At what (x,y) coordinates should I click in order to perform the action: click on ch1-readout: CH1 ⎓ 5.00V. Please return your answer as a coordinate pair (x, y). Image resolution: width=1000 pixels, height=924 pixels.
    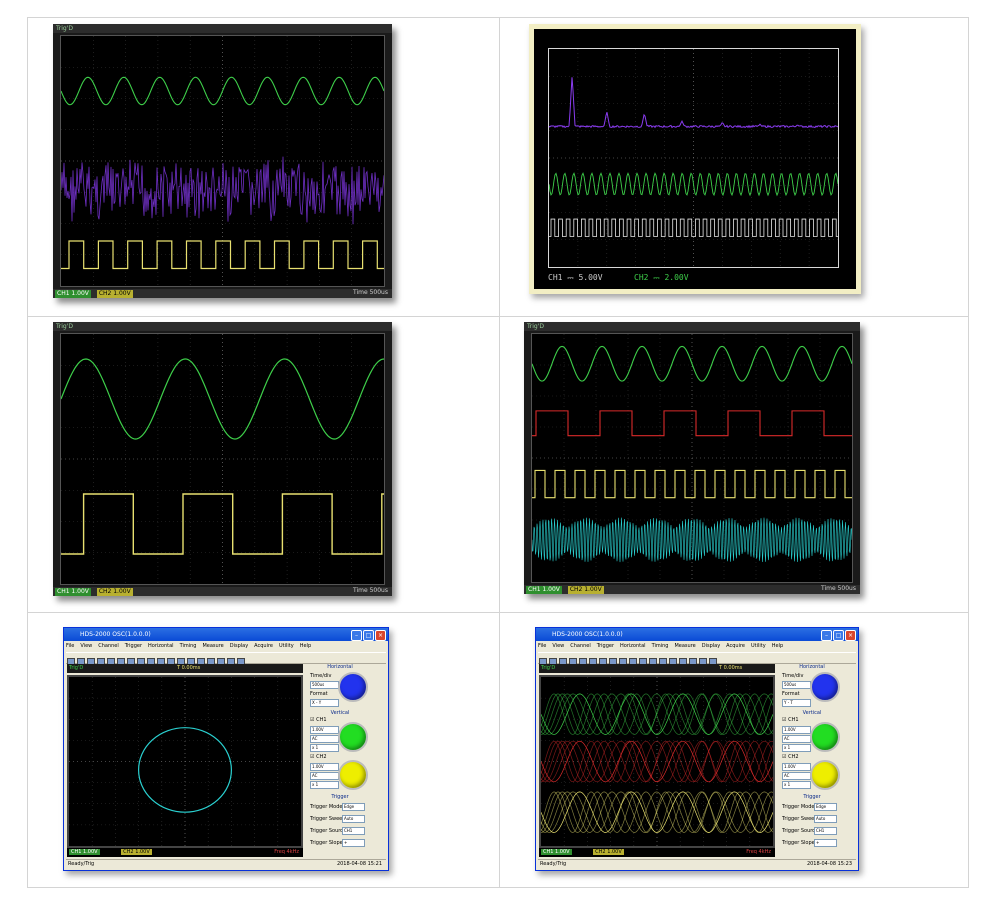
    Looking at the image, I should click on (575, 277).